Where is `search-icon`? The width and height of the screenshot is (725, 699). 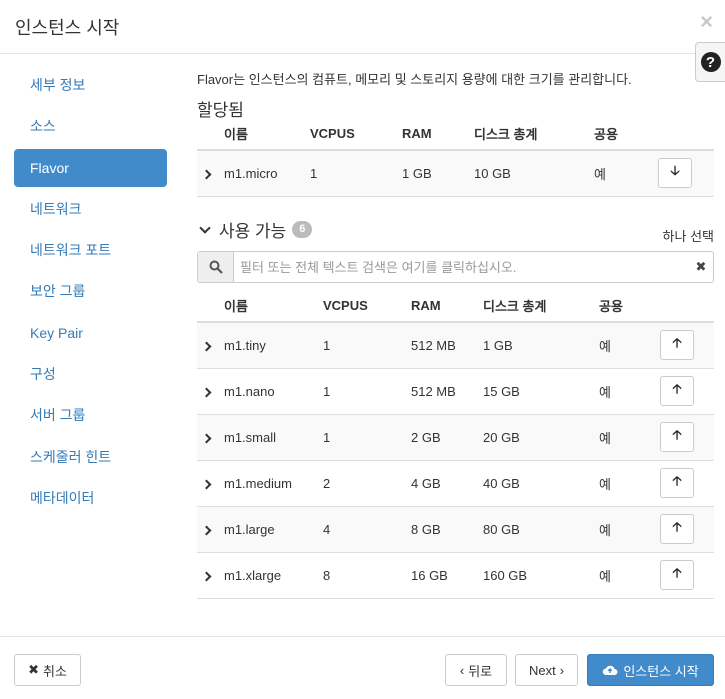
search-icon is located at coordinates (216, 267).